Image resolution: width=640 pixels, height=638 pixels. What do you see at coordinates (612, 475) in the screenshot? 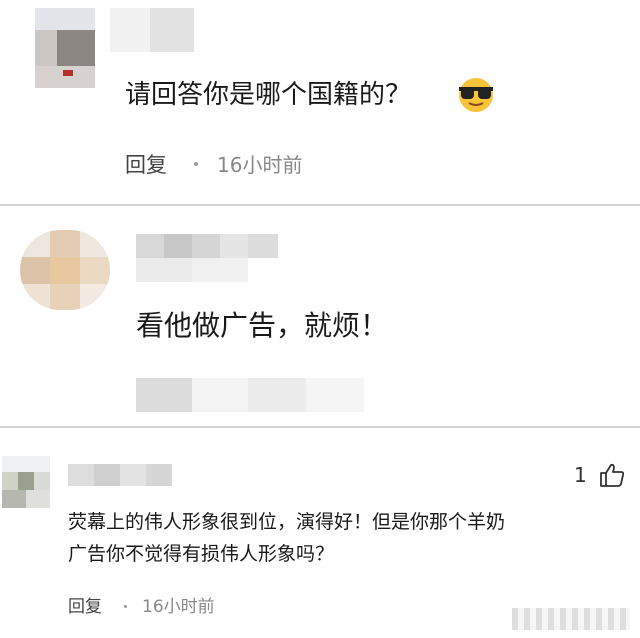
I see `thumbs-up-icon` at bounding box center [612, 475].